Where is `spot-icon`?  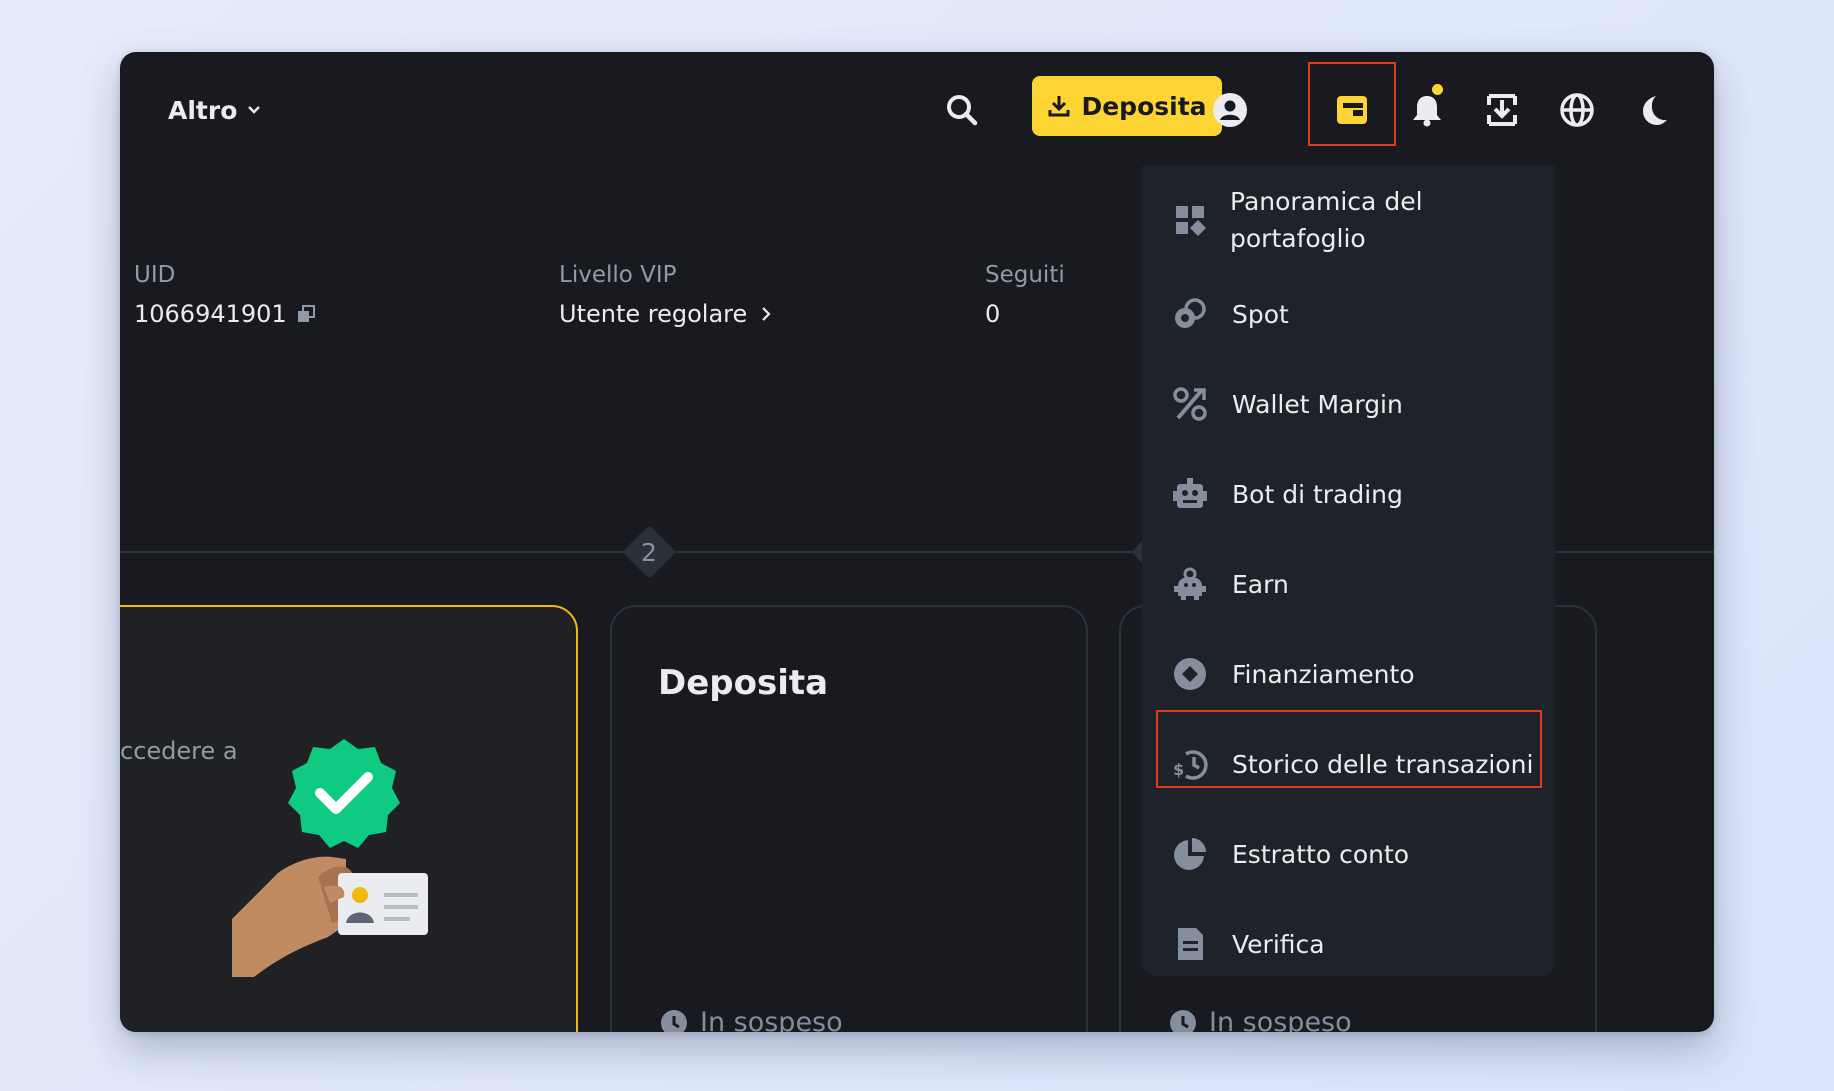 spot-icon is located at coordinates (1190, 314).